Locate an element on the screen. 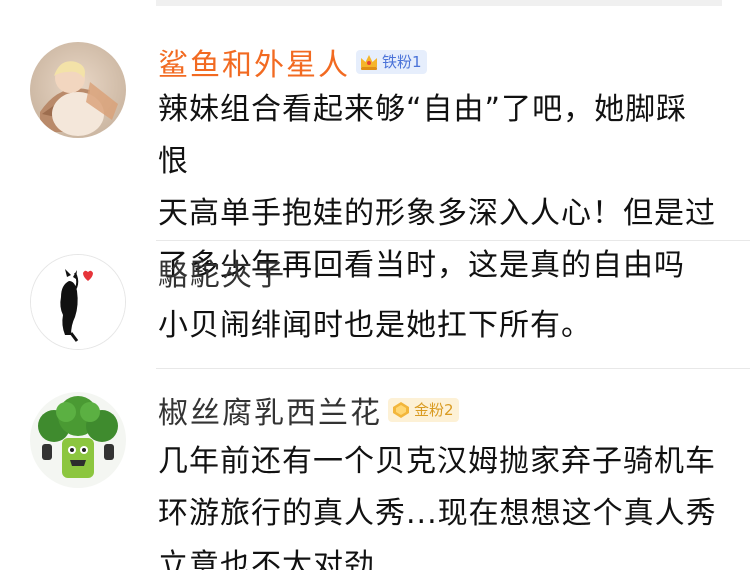  comment-text: 小贝闹绯闻时也是她扛下所有。 is located at coordinates (375, 325).